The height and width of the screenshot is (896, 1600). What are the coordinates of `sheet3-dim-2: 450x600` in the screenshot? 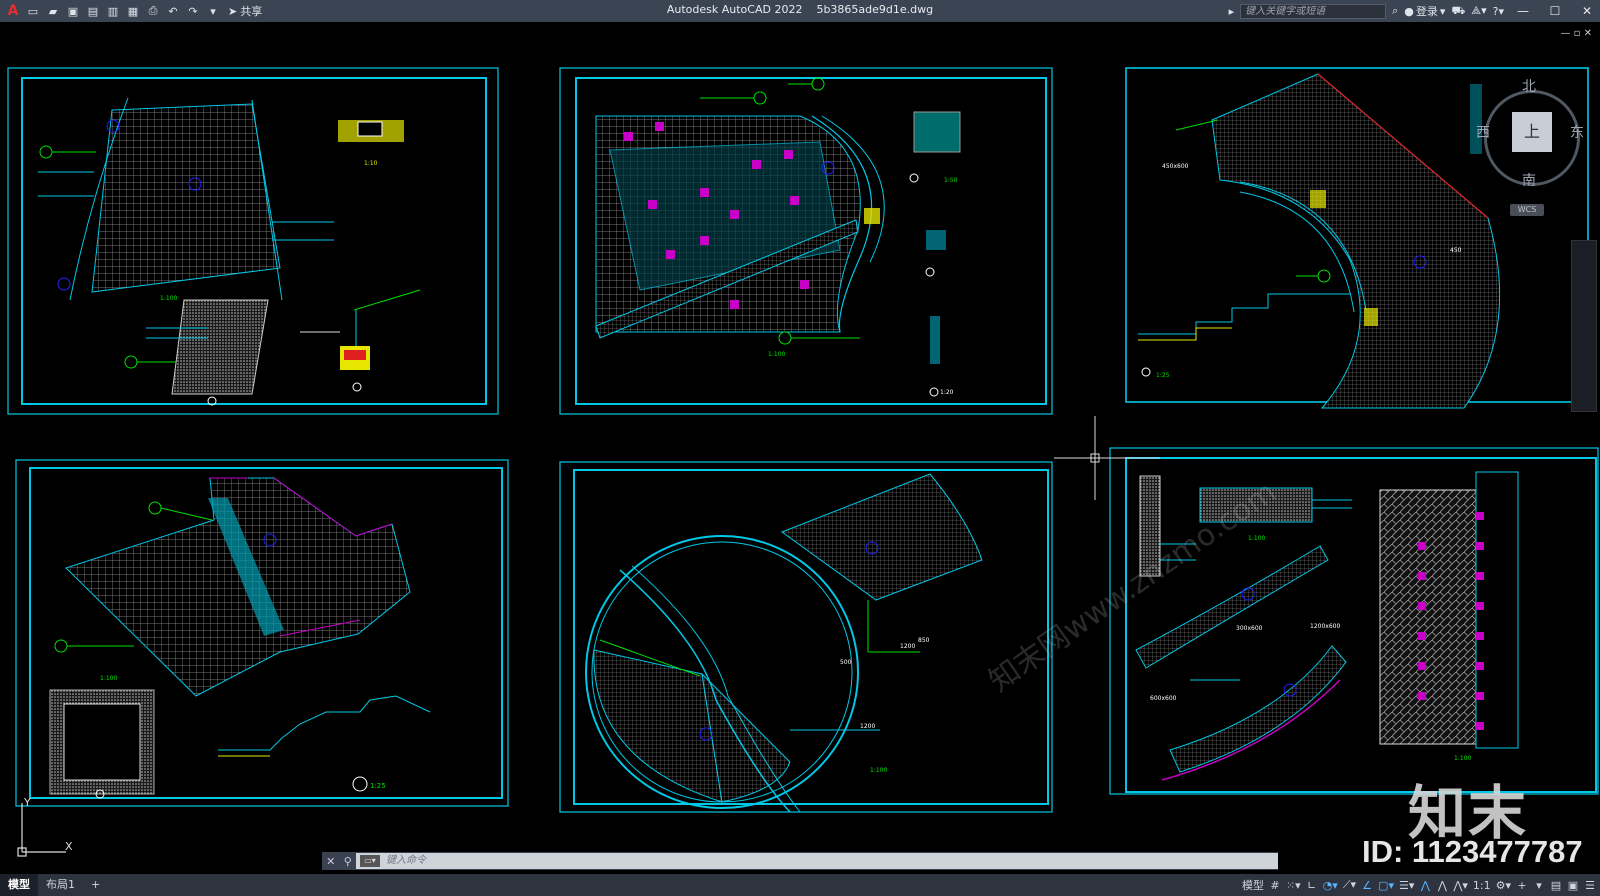 It's located at (1175, 166).